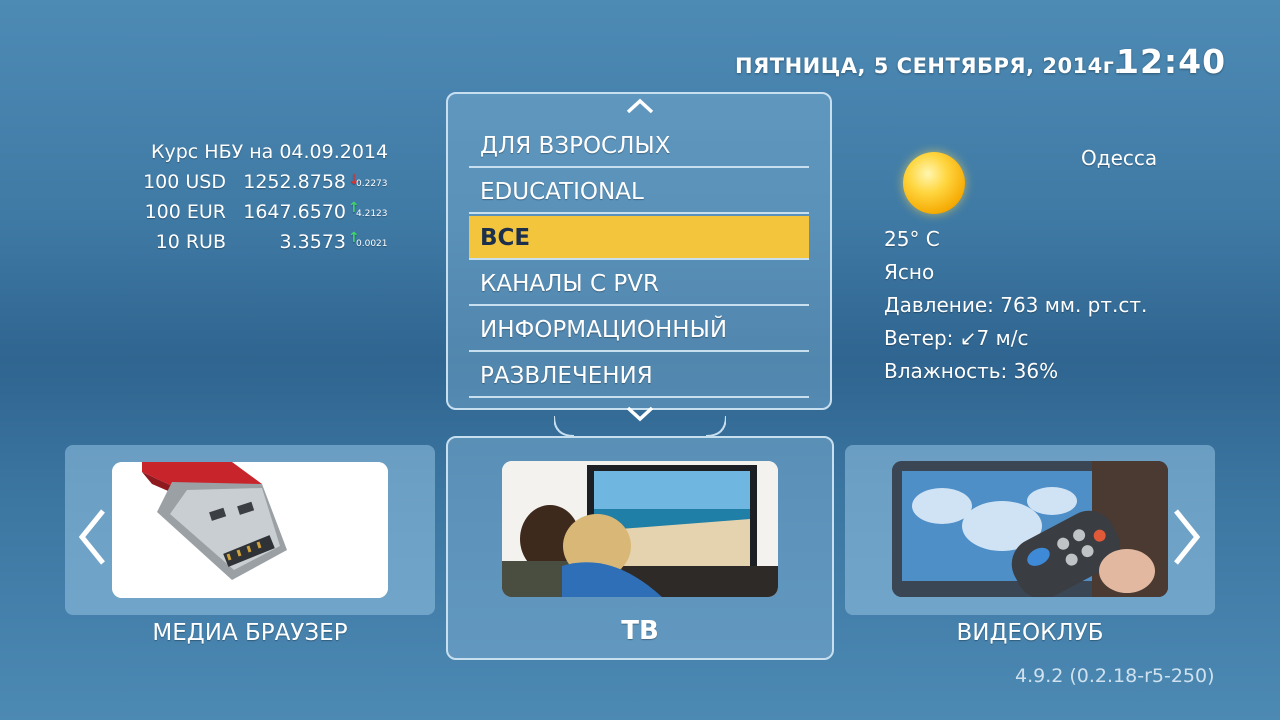 The width and height of the screenshot is (1280, 720). Describe the element at coordinates (1115, 676) in the screenshot. I see `version-label: 4.9.2 (0.2.18-r5-250)` at that location.